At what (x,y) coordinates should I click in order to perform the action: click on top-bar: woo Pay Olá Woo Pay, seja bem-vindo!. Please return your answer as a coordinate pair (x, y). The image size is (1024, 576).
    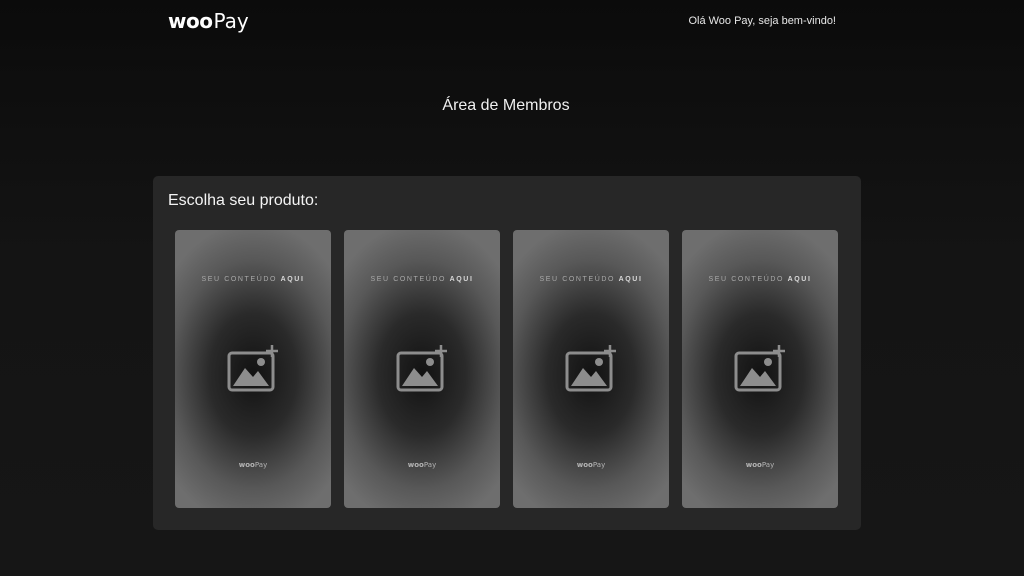
    Looking at the image, I should click on (512, 22).